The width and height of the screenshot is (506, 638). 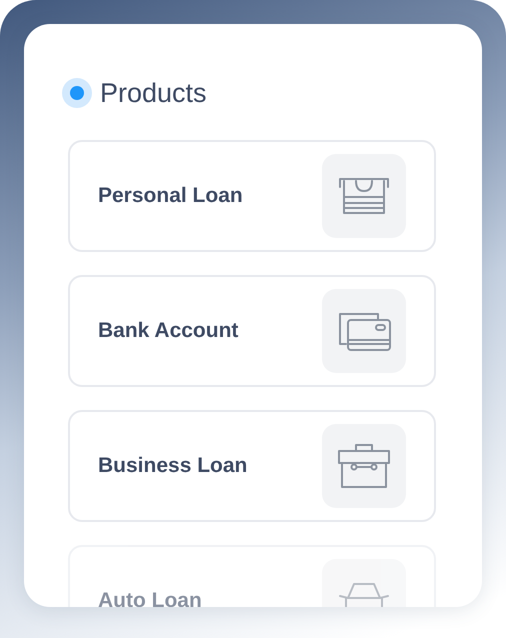 What do you see at coordinates (252, 196) in the screenshot?
I see `product-item: Personal Loan` at bounding box center [252, 196].